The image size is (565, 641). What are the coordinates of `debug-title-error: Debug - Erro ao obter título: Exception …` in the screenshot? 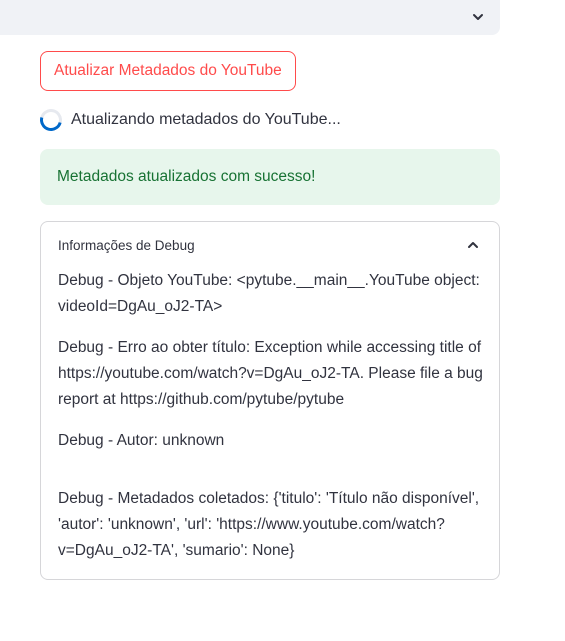 It's located at (270, 374).